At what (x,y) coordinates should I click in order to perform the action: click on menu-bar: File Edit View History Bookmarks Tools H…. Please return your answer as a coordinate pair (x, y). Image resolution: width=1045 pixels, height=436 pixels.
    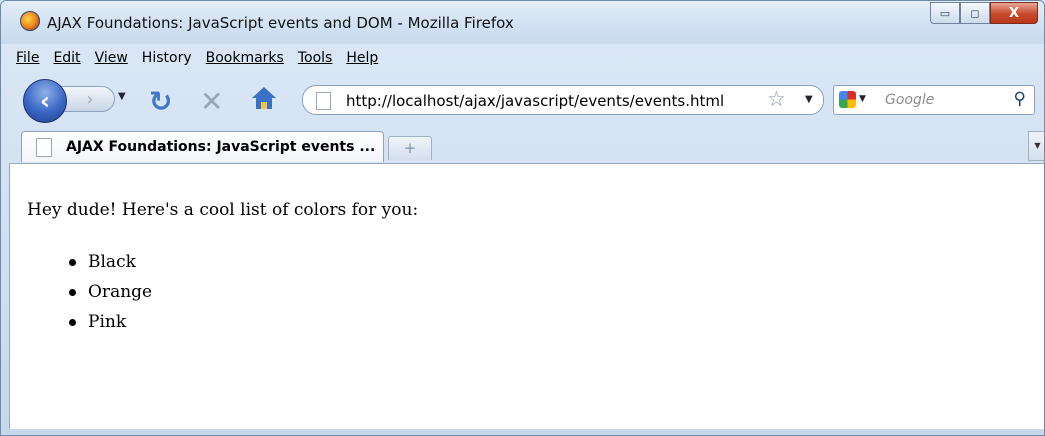
    Looking at the image, I should click on (197, 59).